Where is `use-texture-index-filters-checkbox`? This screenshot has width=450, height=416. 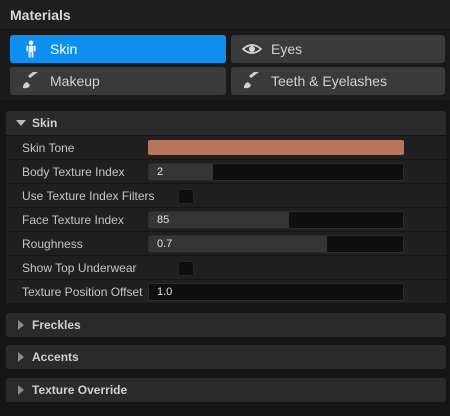 use-texture-index-filters-checkbox is located at coordinates (186, 196).